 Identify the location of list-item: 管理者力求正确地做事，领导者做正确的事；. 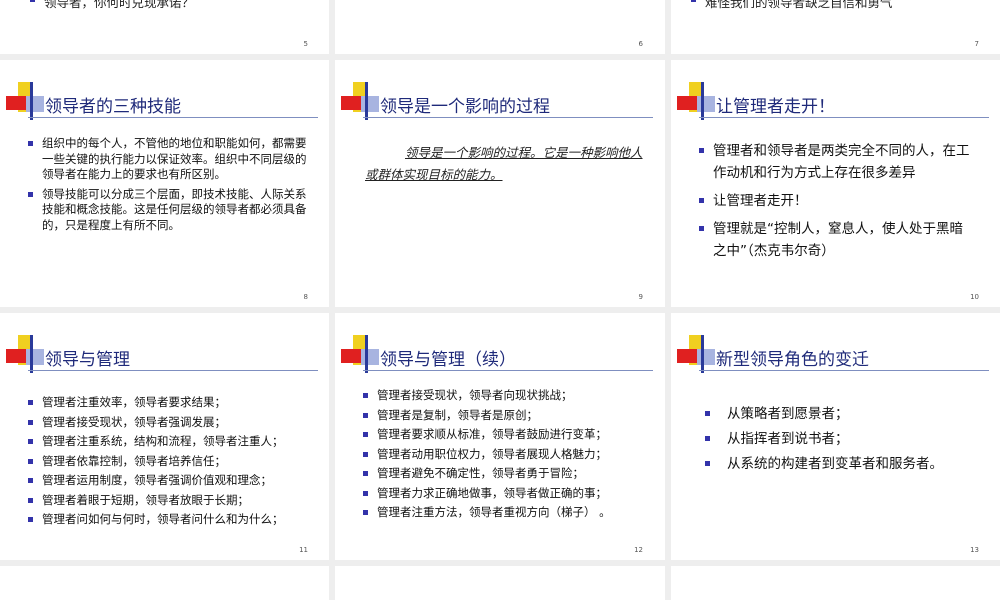
(510, 494).